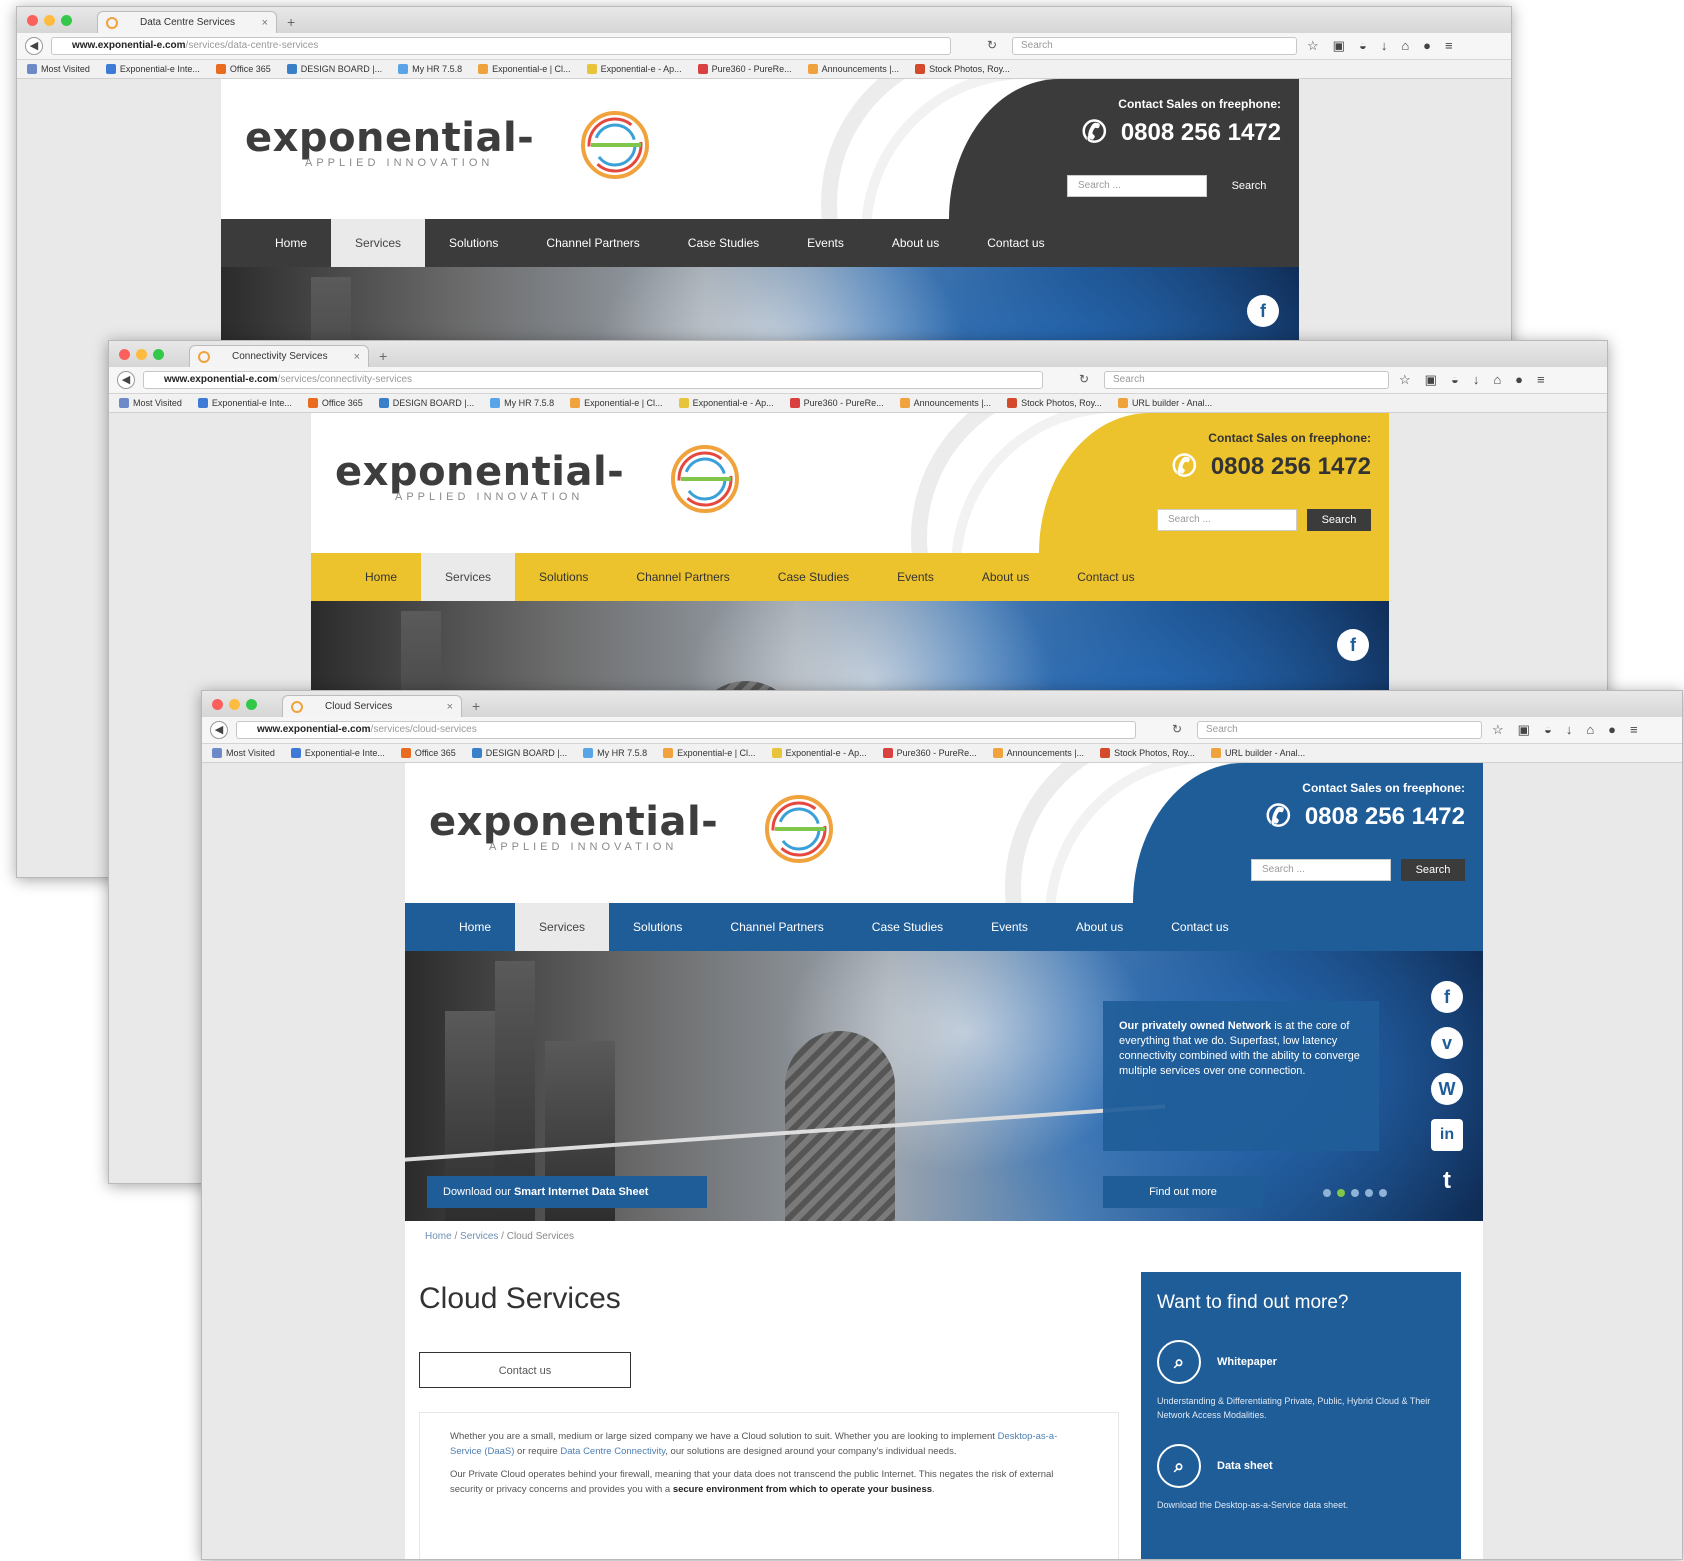  What do you see at coordinates (562, 927) in the screenshot?
I see `nav-services: Services` at bounding box center [562, 927].